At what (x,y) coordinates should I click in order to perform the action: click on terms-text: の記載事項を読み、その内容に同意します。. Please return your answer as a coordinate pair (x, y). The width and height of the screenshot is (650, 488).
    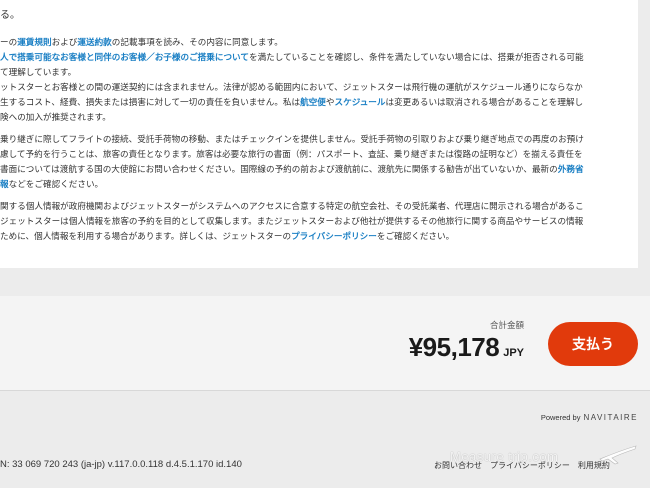
    Looking at the image, I should click on (197, 43).